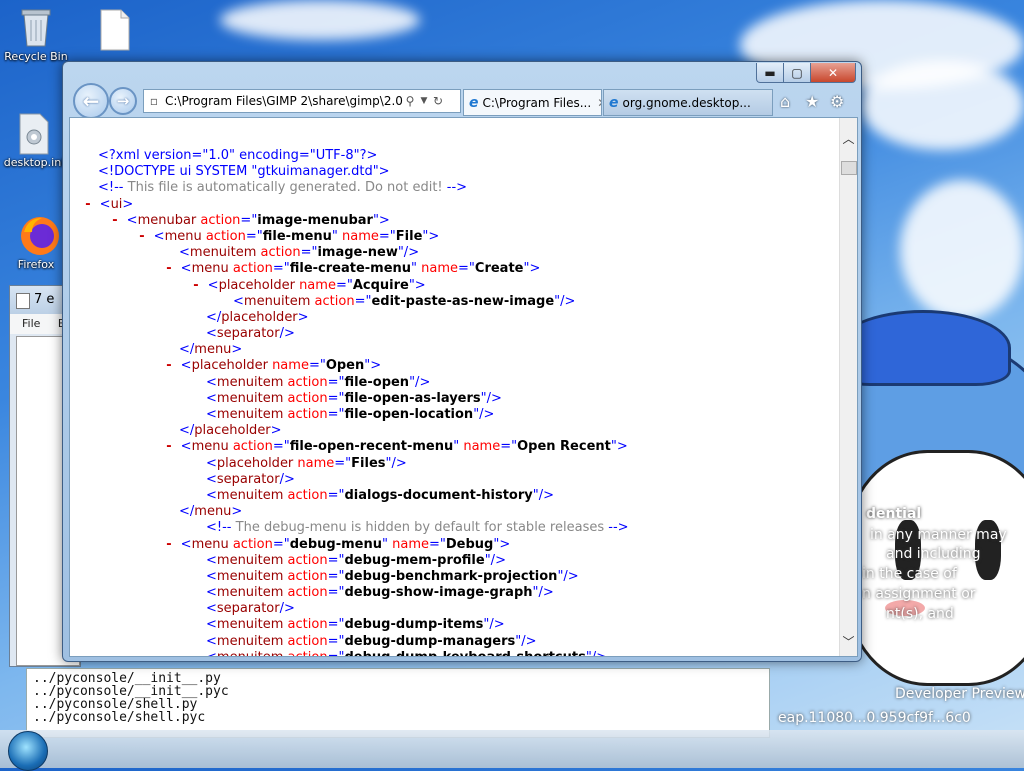 The image size is (1024, 771). Describe the element at coordinates (28, 751) in the screenshot. I see `start-button` at that location.